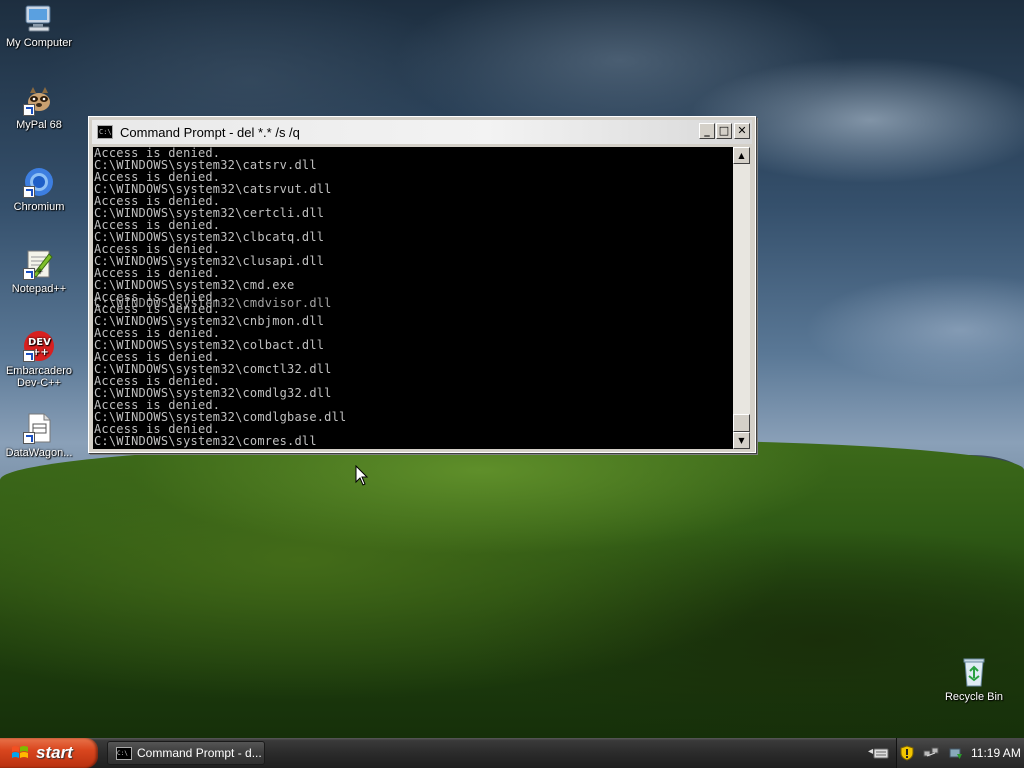 The image size is (1024, 768). Describe the element at coordinates (54, 752) in the screenshot. I see `start-label: start` at that location.